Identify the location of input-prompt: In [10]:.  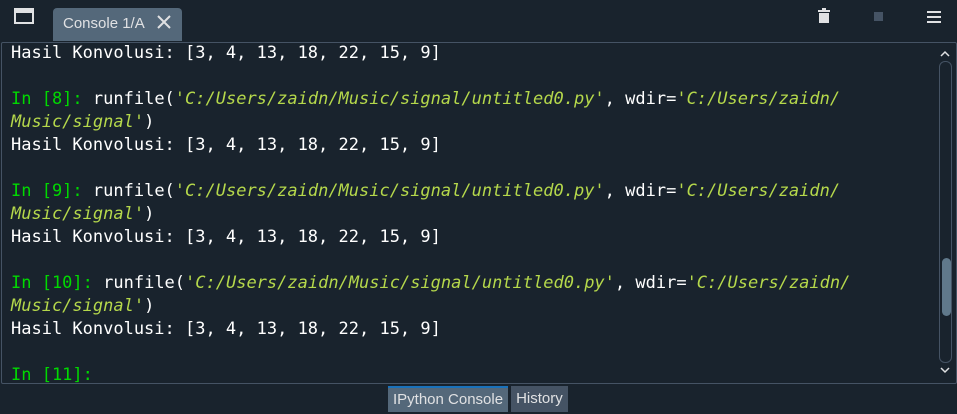
(52, 283).